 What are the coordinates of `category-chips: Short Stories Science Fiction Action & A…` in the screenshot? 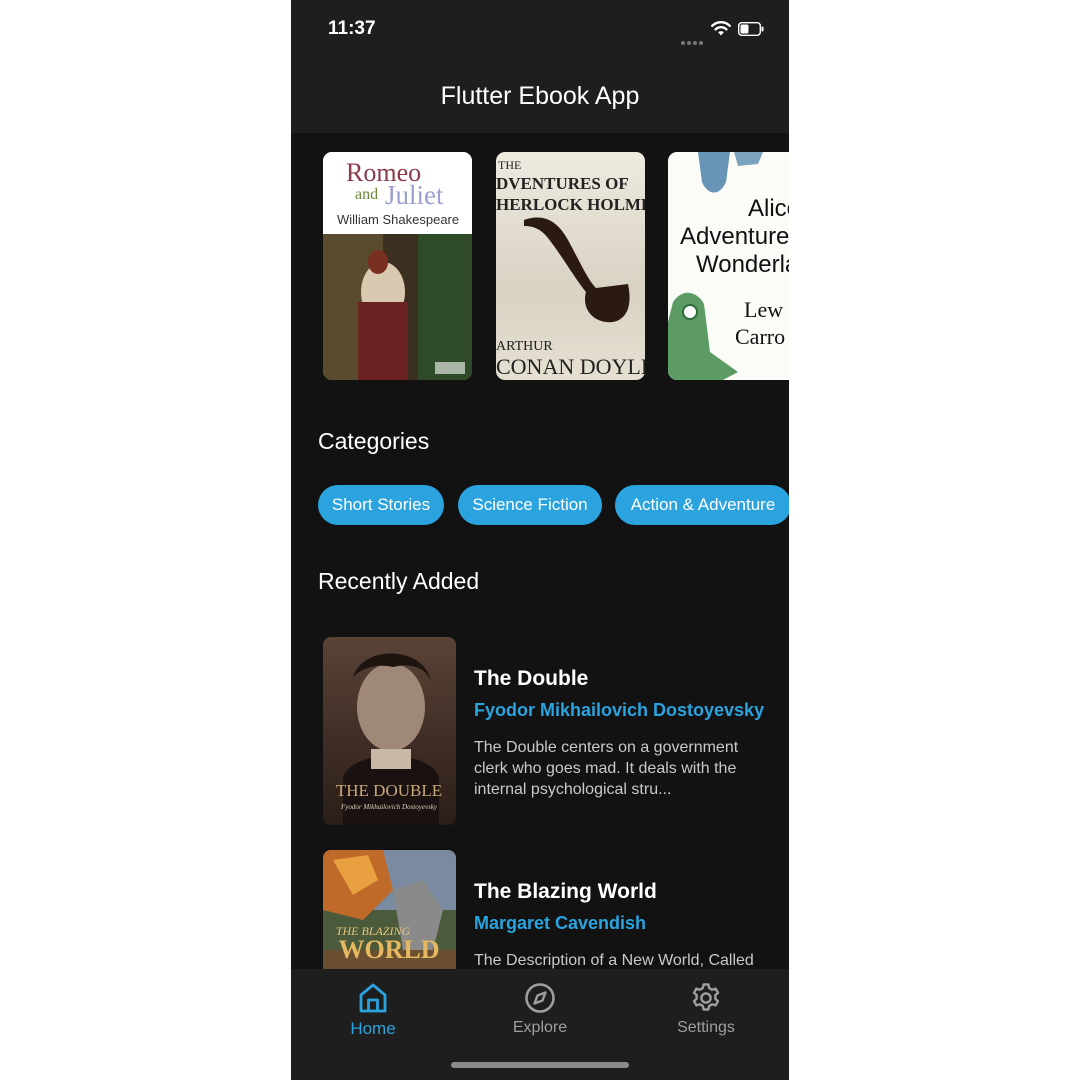 It's located at (553, 505).